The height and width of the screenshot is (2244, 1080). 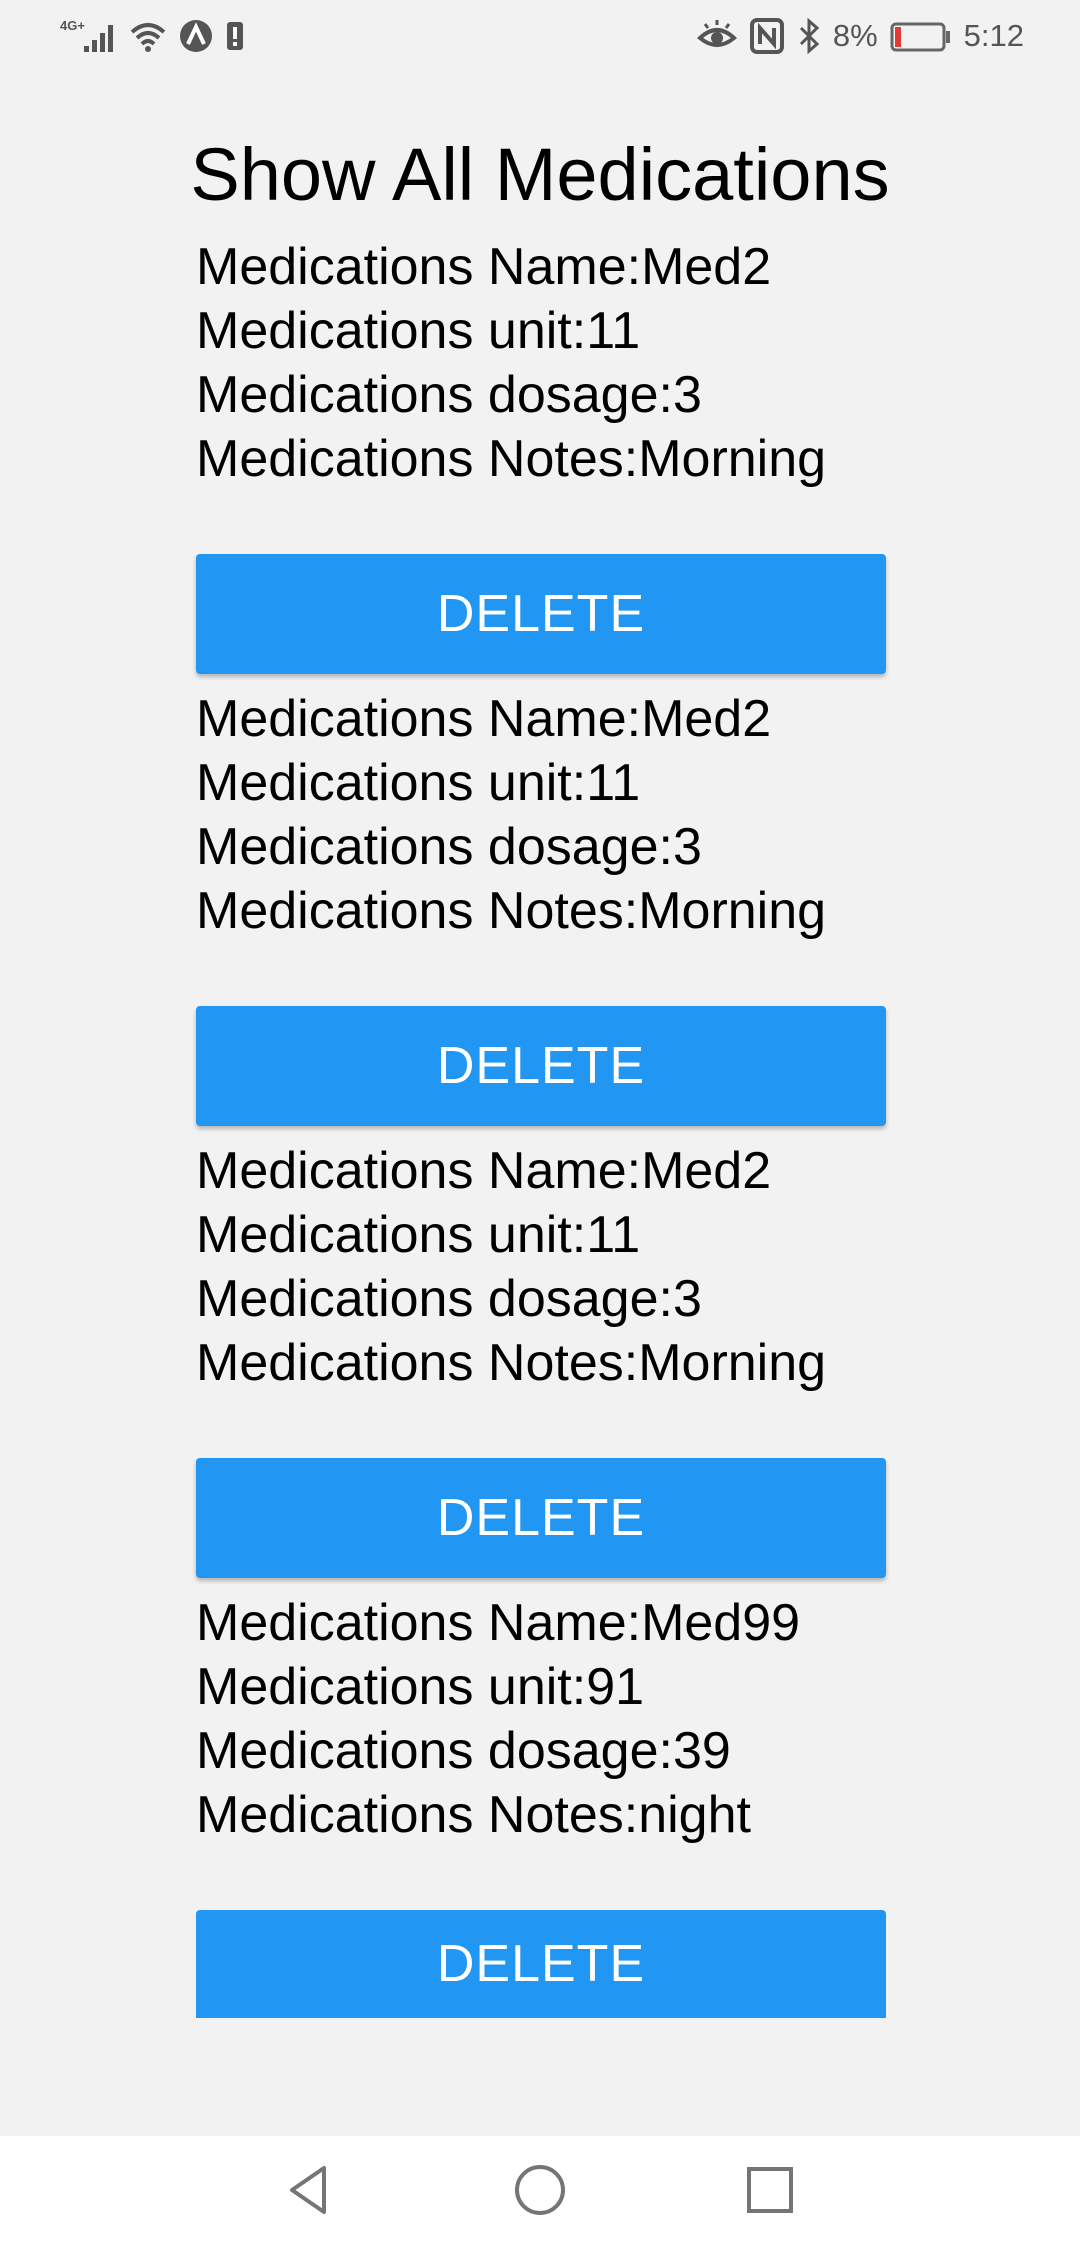 I want to click on medication-notes: Medications Notes:night, so click(x=473, y=1815).